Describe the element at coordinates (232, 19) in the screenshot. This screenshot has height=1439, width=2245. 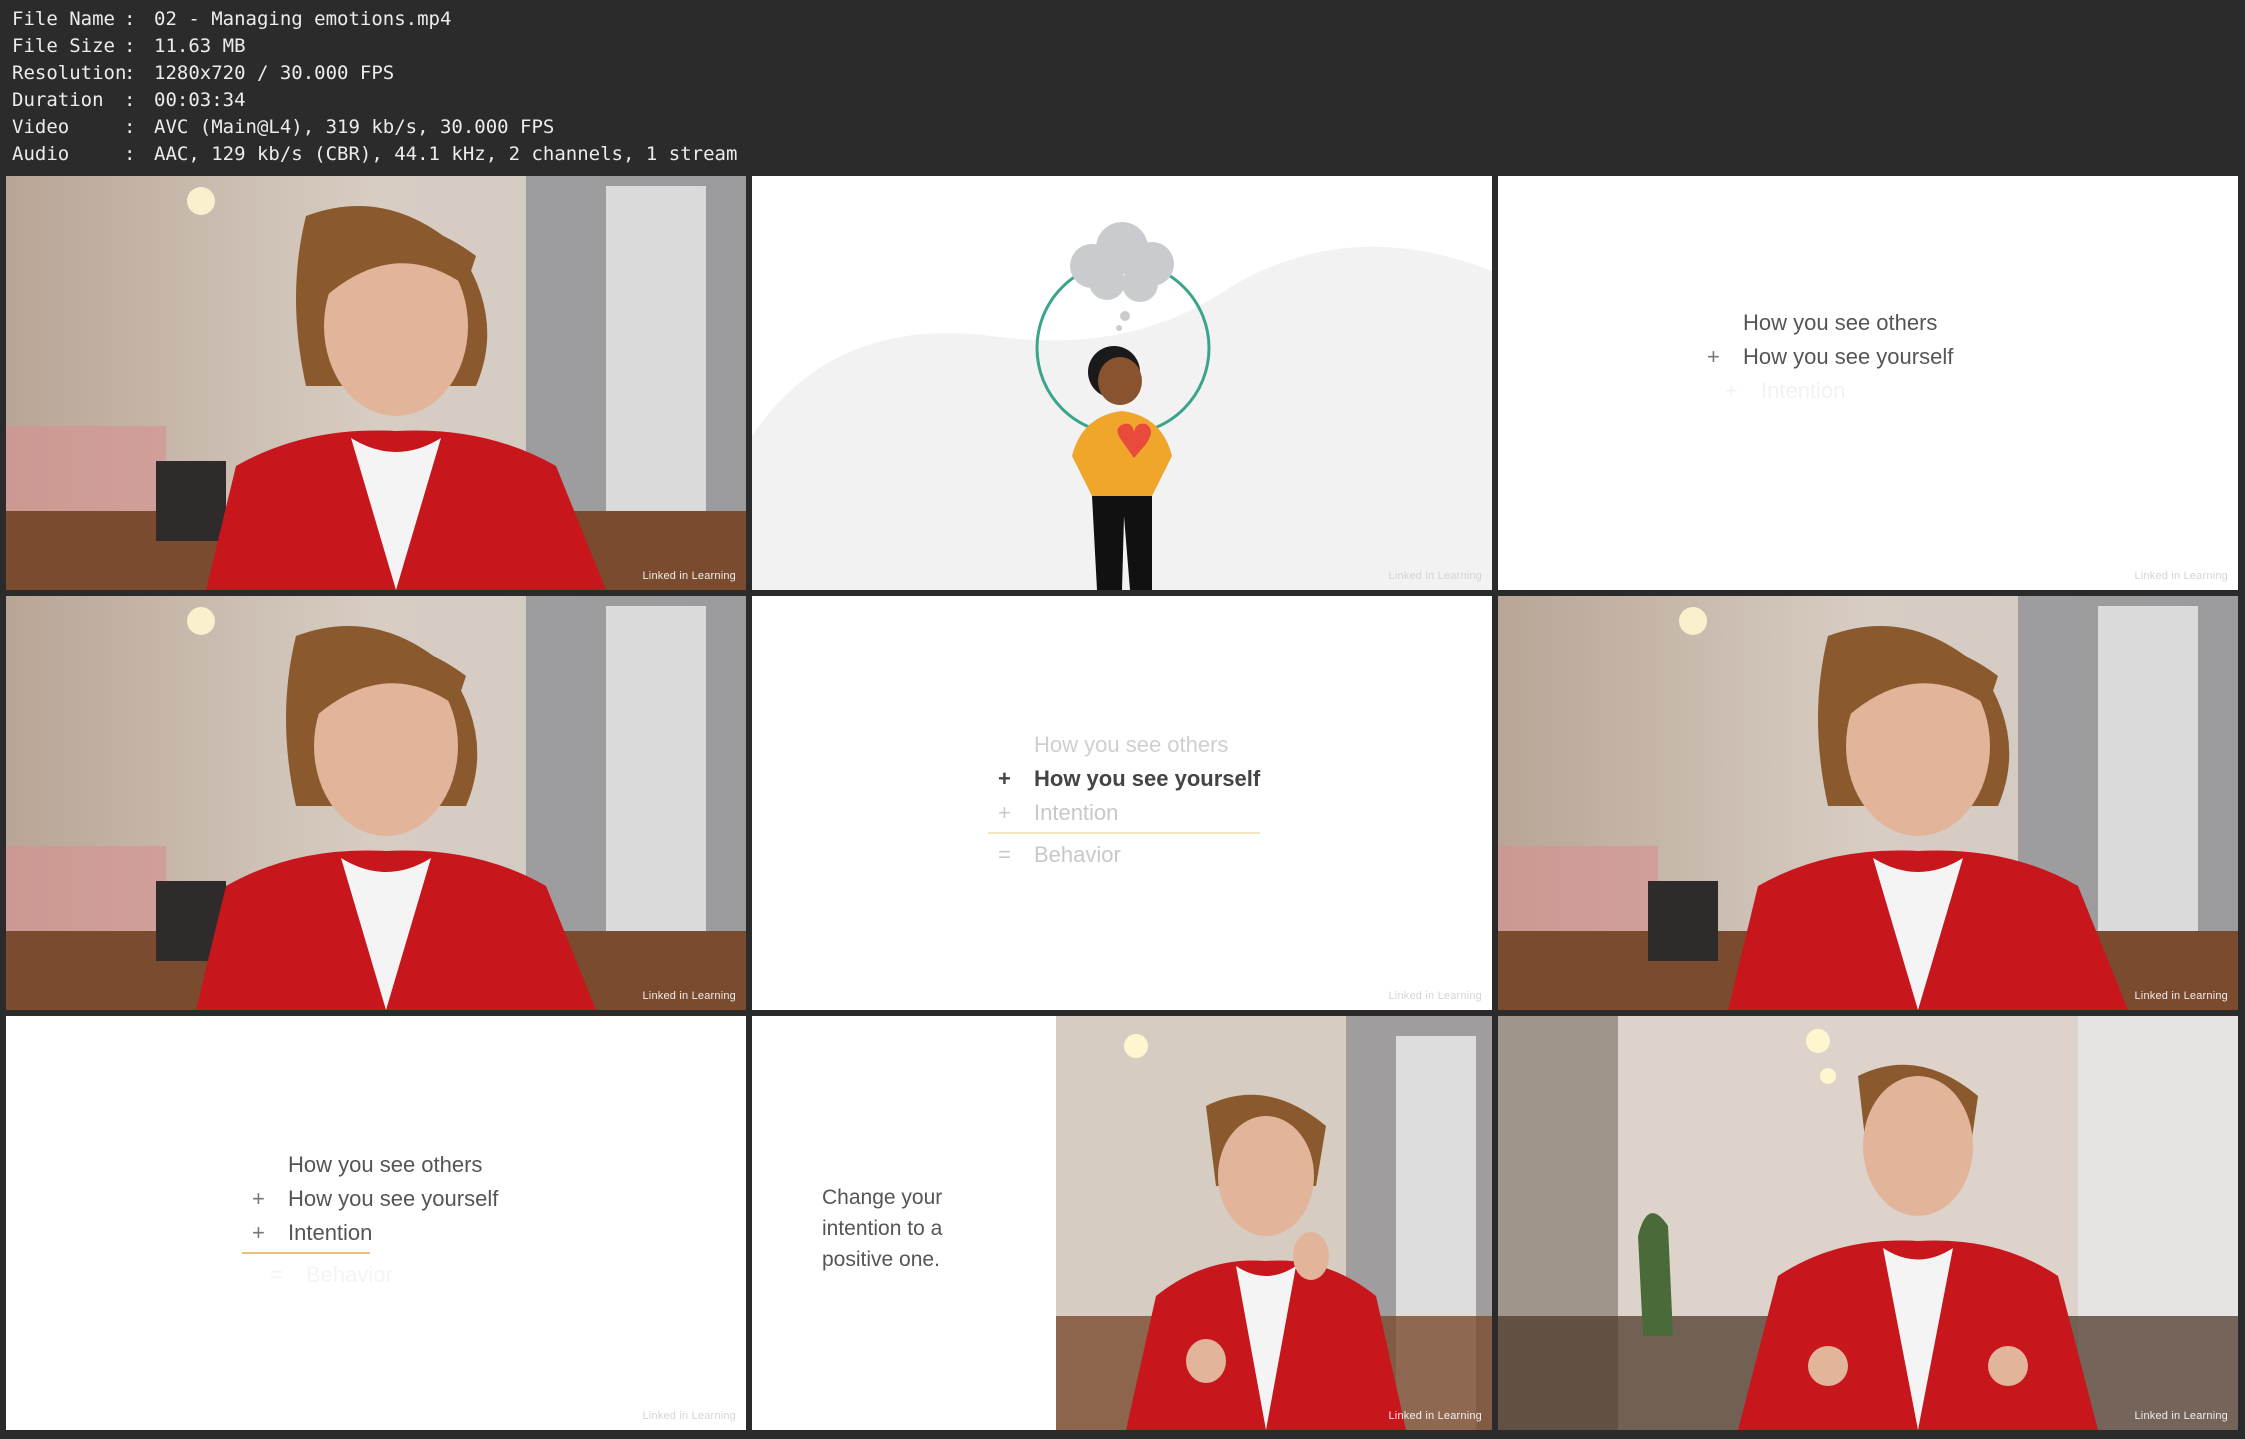
I see `info-row-file-name: File Name:02 - Managing emotions.mp4` at that location.